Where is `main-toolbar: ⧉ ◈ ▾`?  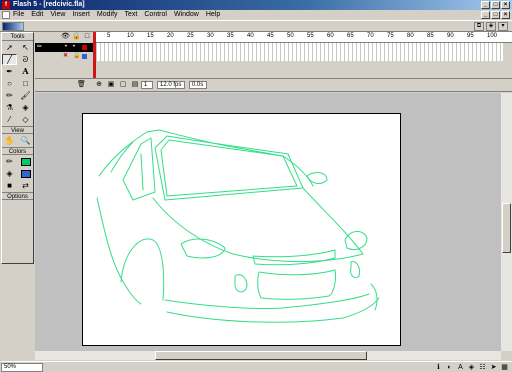 main-toolbar: ⧉ ◈ ▾ is located at coordinates (256, 26).